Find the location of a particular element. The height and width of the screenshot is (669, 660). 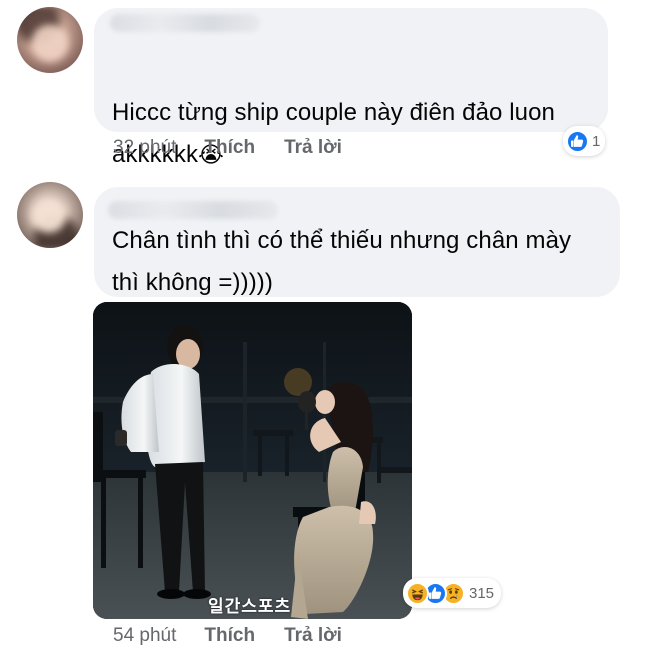

like-icon is located at coordinates (577, 141).